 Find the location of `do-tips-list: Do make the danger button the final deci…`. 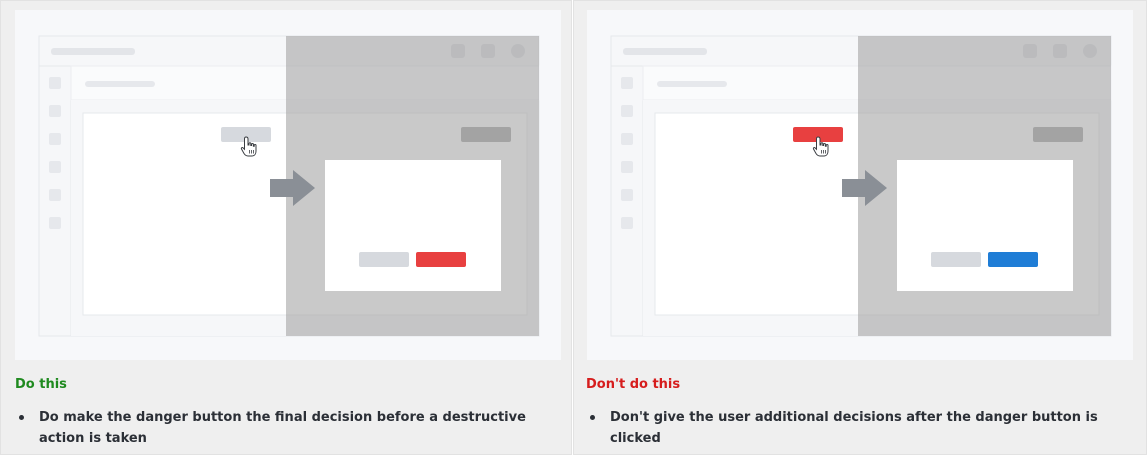

do-tips-list: Do make the danger button the final deci… is located at coordinates (275, 428).